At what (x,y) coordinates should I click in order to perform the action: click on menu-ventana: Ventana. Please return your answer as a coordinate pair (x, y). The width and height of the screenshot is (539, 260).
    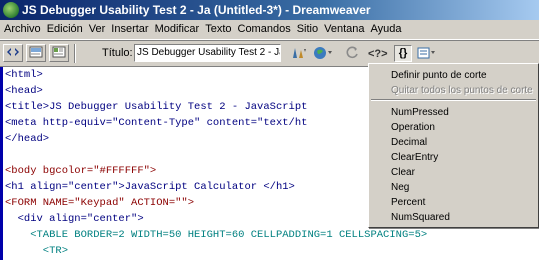
    Looking at the image, I should click on (344, 29).